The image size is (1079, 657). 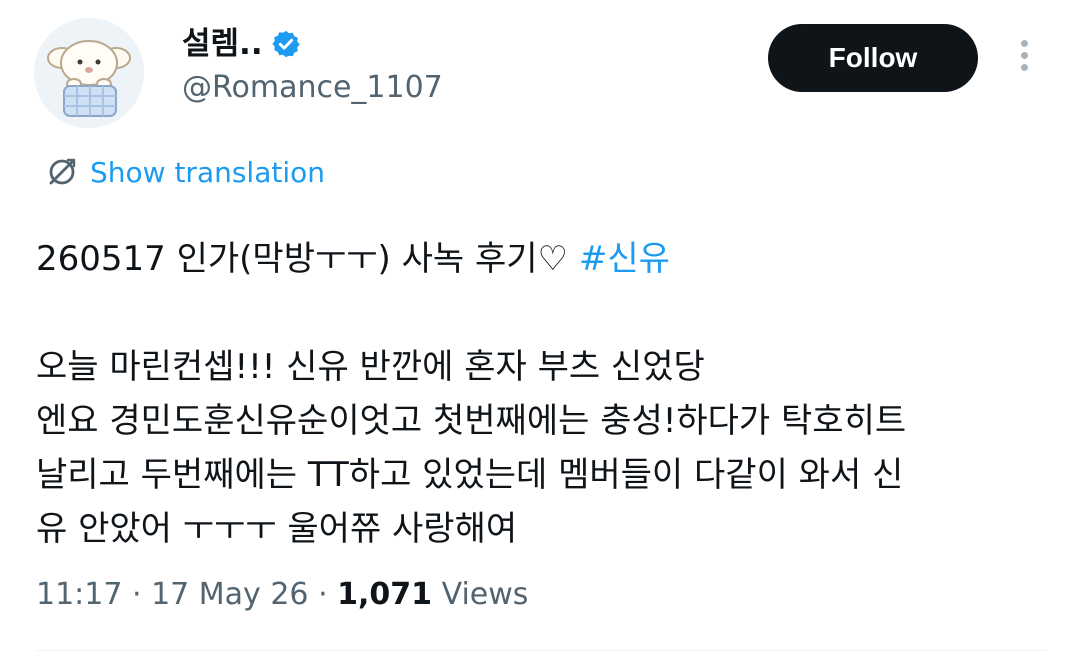 I want to click on display-name-text: 설렘.., so click(x=222, y=44).